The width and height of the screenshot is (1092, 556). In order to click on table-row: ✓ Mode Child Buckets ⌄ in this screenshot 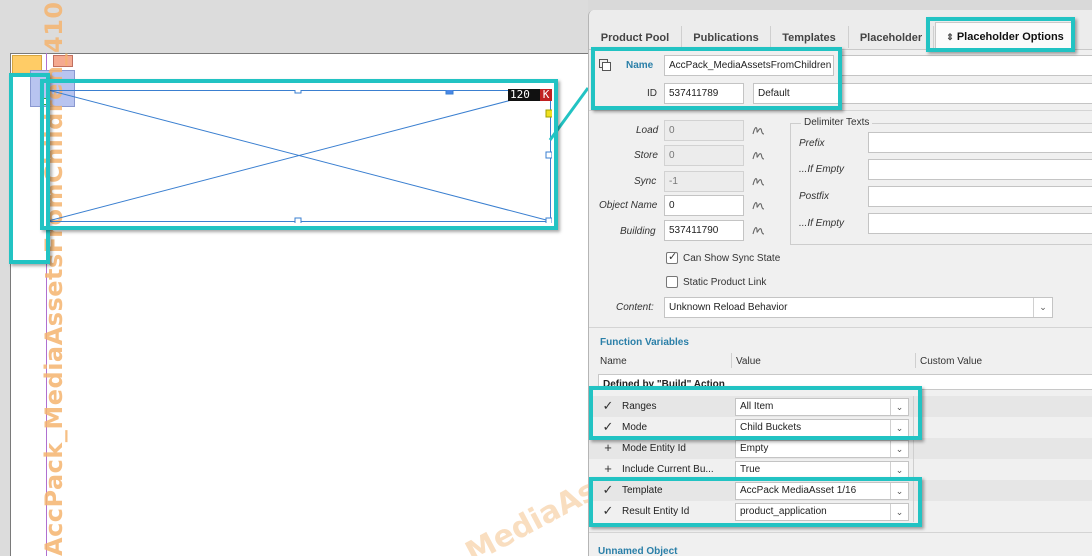, I will do `click(840, 427)`.